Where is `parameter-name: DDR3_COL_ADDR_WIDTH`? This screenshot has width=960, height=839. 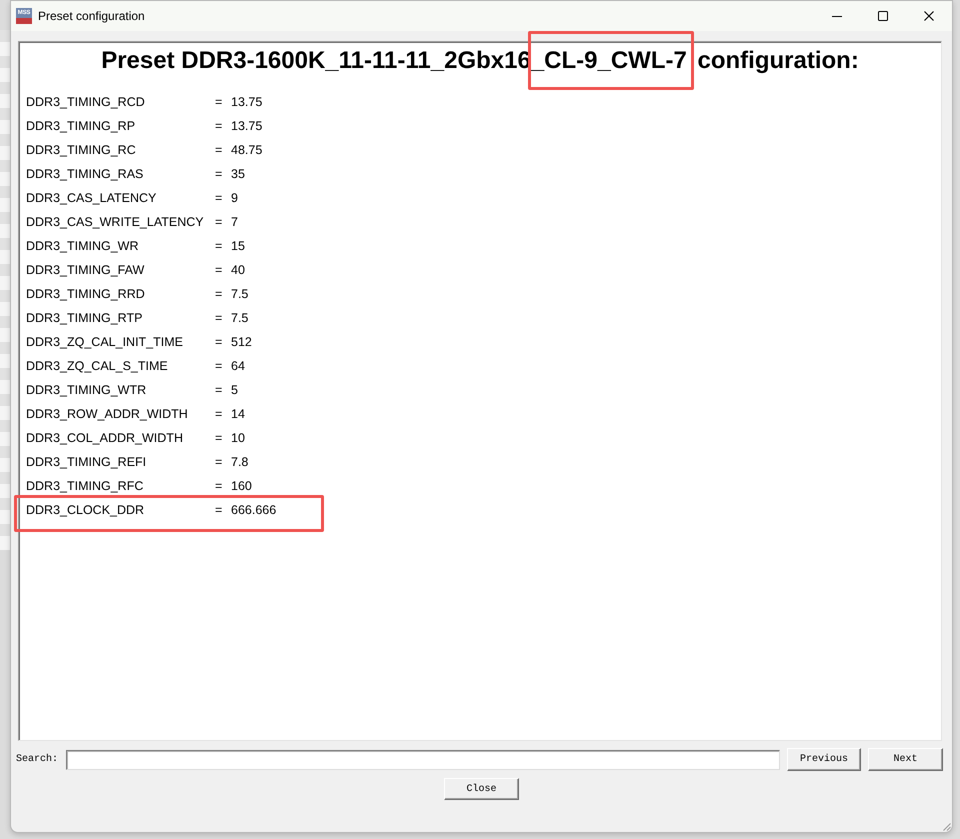
parameter-name: DDR3_COL_ADDR_WIDTH is located at coordinates (105, 438).